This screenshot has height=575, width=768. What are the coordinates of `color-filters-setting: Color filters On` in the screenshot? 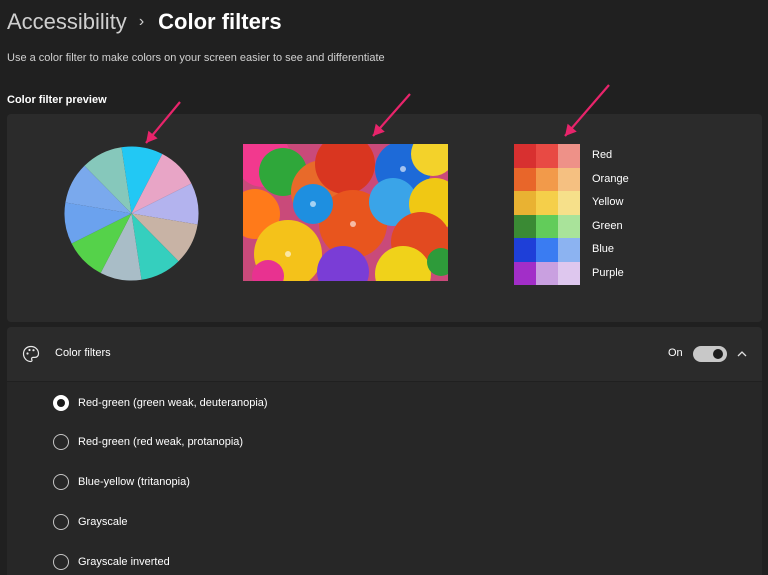 It's located at (384, 354).